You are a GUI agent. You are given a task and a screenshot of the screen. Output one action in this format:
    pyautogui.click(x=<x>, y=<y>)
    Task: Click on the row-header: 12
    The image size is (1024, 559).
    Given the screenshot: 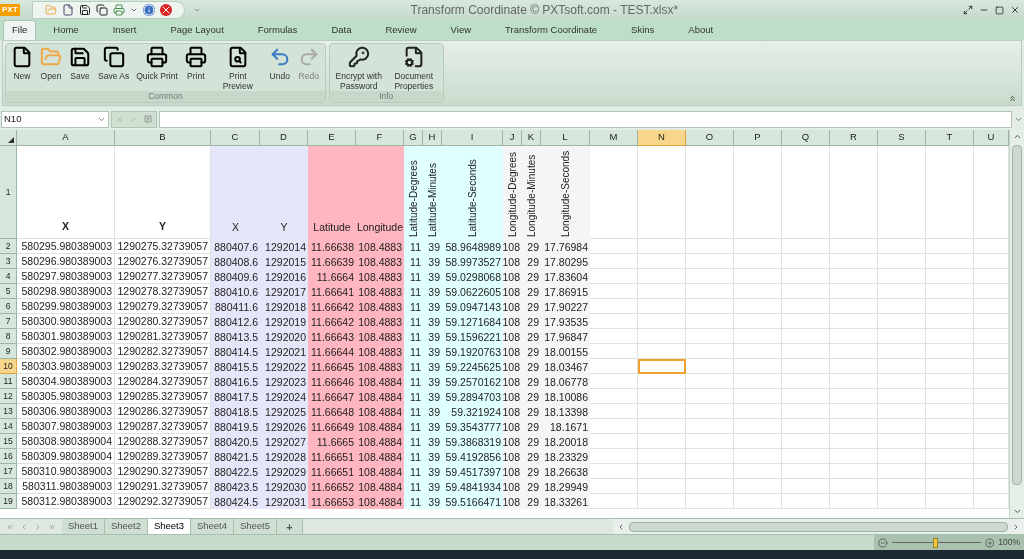 What is the action you would take?
    pyautogui.click(x=8, y=396)
    